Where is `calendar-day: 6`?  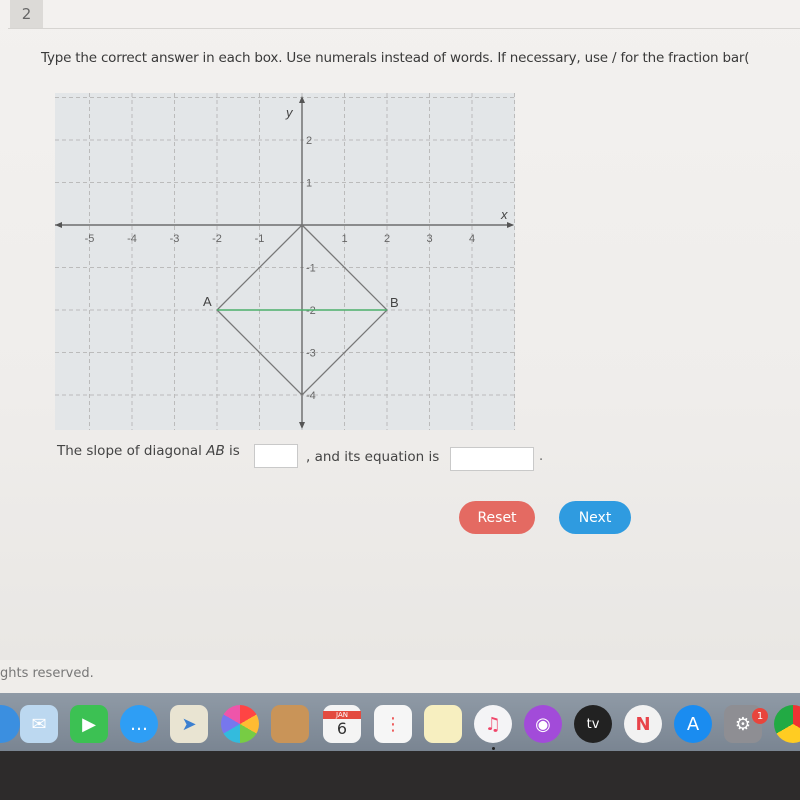 calendar-day: 6 is located at coordinates (342, 728).